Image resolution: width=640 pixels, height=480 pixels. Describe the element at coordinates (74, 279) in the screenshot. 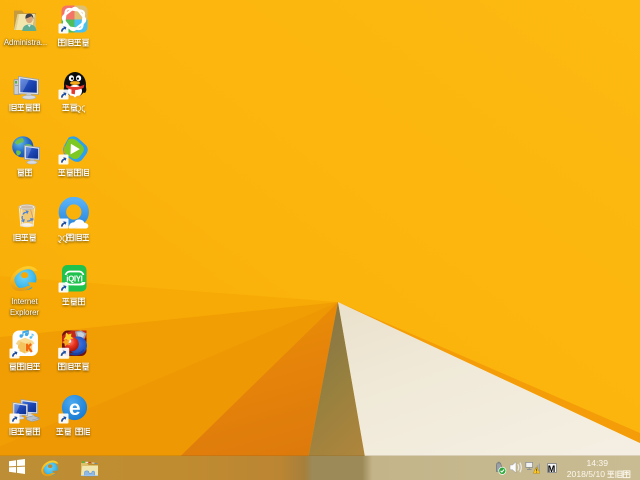

I see `svg-text: iQIYI` at that location.